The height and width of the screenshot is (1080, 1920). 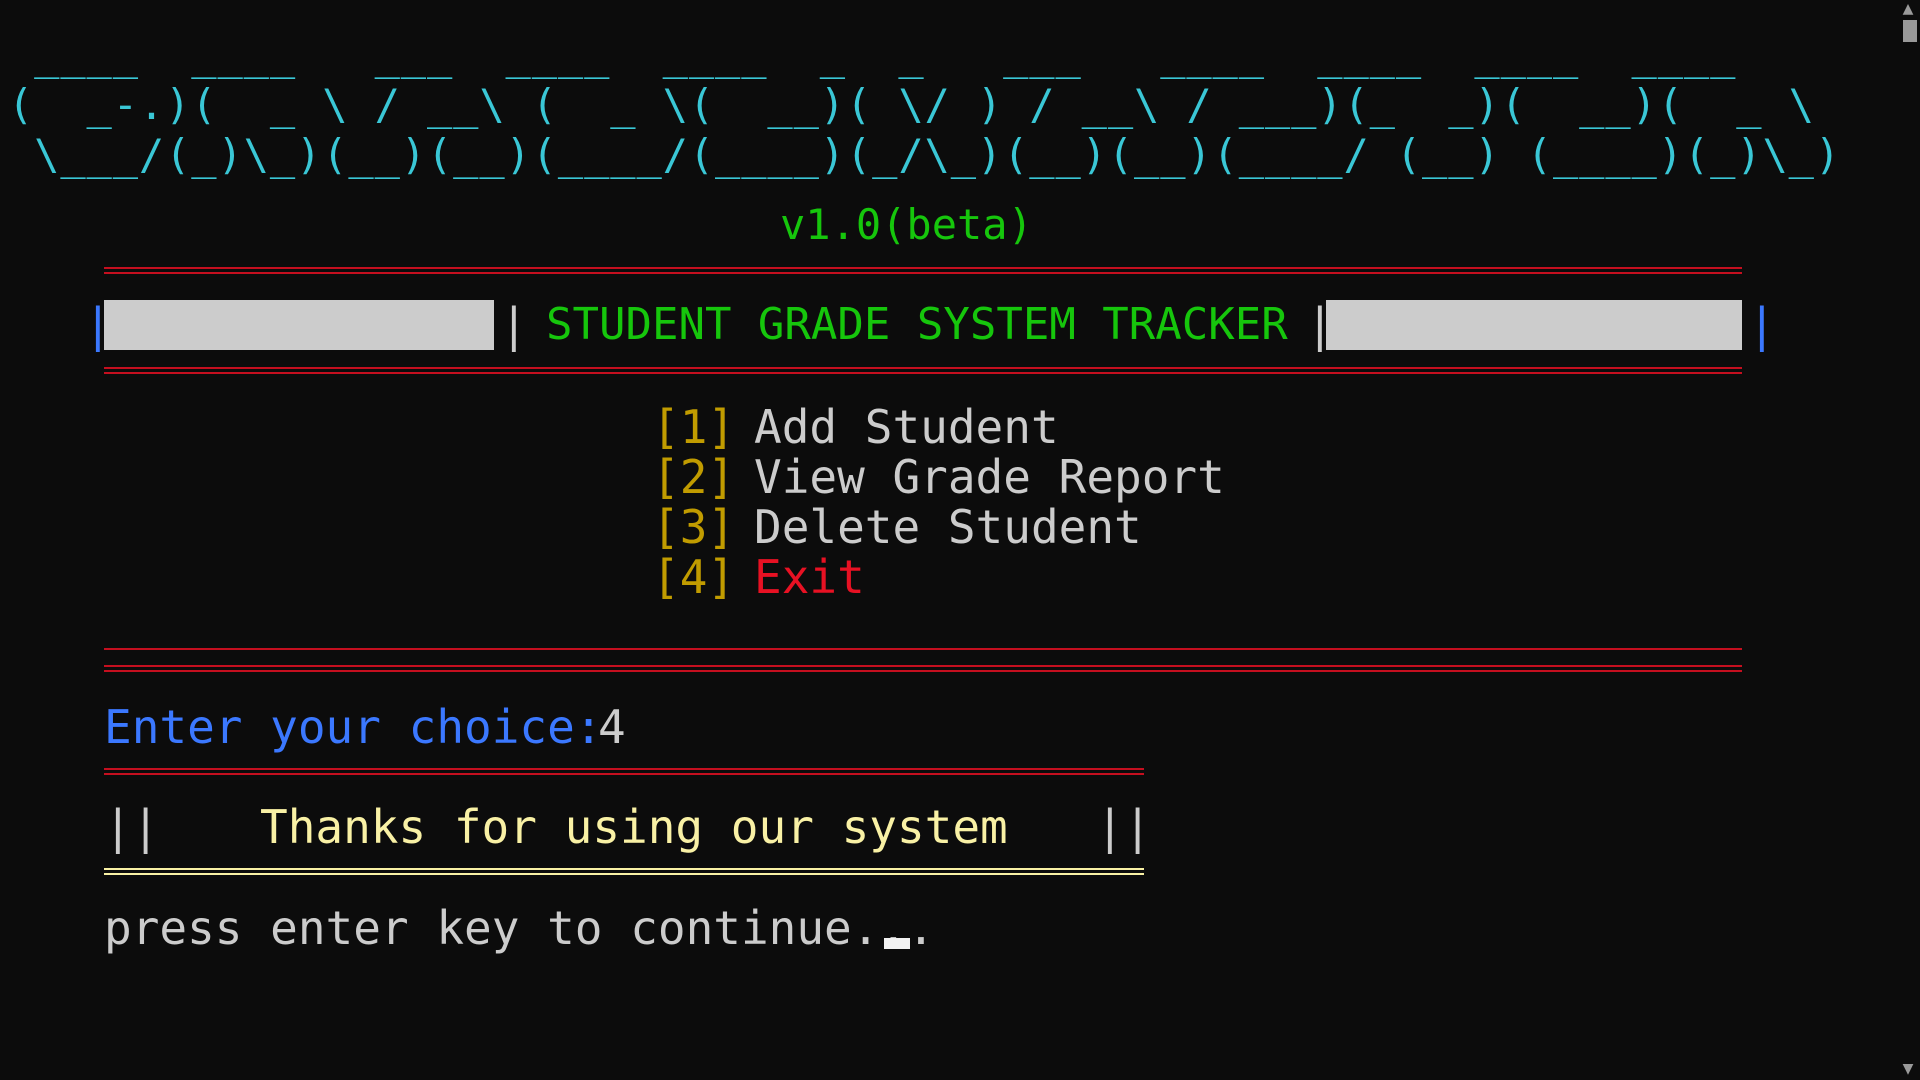 What do you see at coordinates (948, 527) in the screenshot?
I see `menu-item-delete-student: Delete Student` at bounding box center [948, 527].